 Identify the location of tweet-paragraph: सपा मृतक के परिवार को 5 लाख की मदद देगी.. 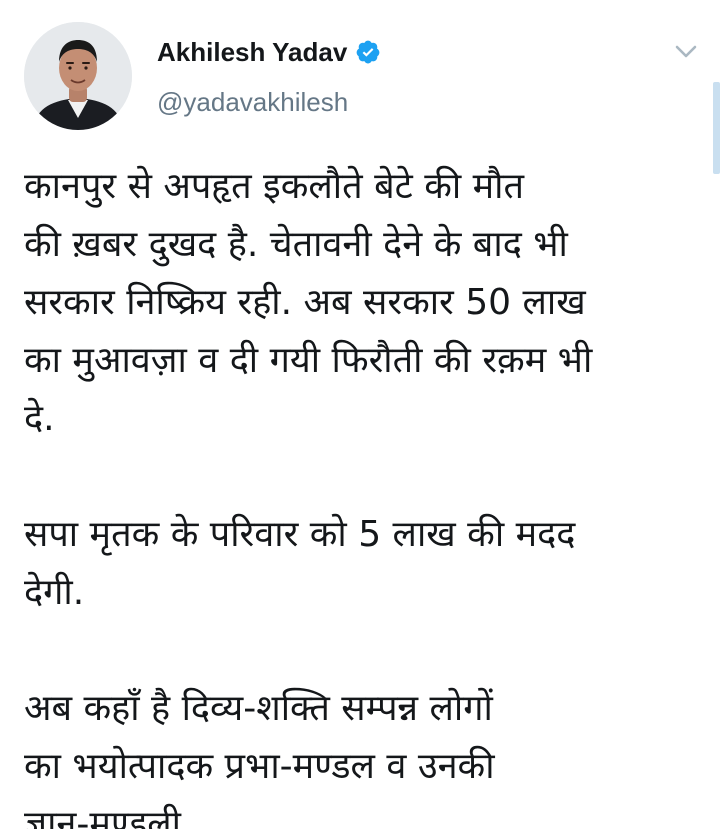
(362, 564).